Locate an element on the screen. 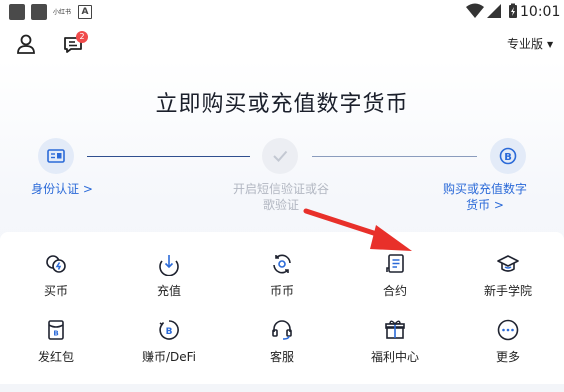 This screenshot has height=392, width=564. service-label: 更多 is located at coordinates (507, 357).